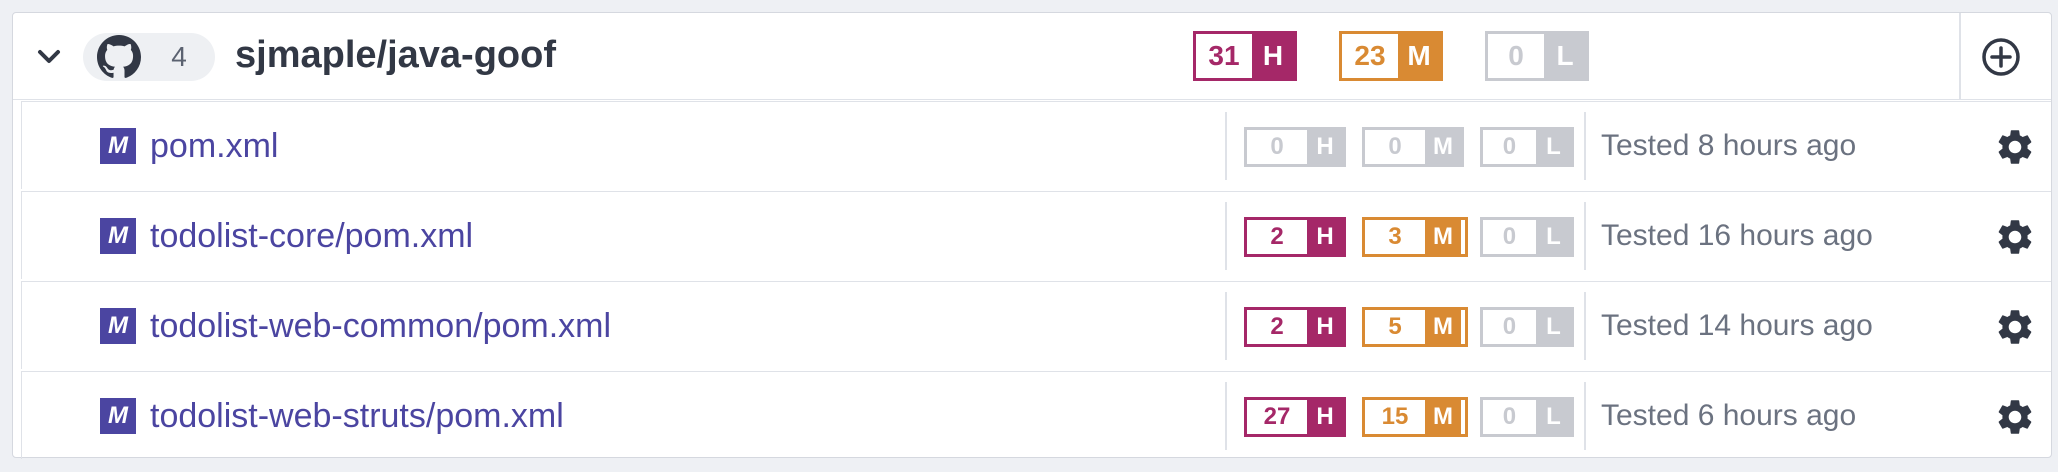 Image resolution: width=2058 pixels, height=472 pixels. What do you see at coordinates (1737, 235) in the screenshot?
I see `last-tested: Tested 16 hours ago` at bounding box center [1737, 235].